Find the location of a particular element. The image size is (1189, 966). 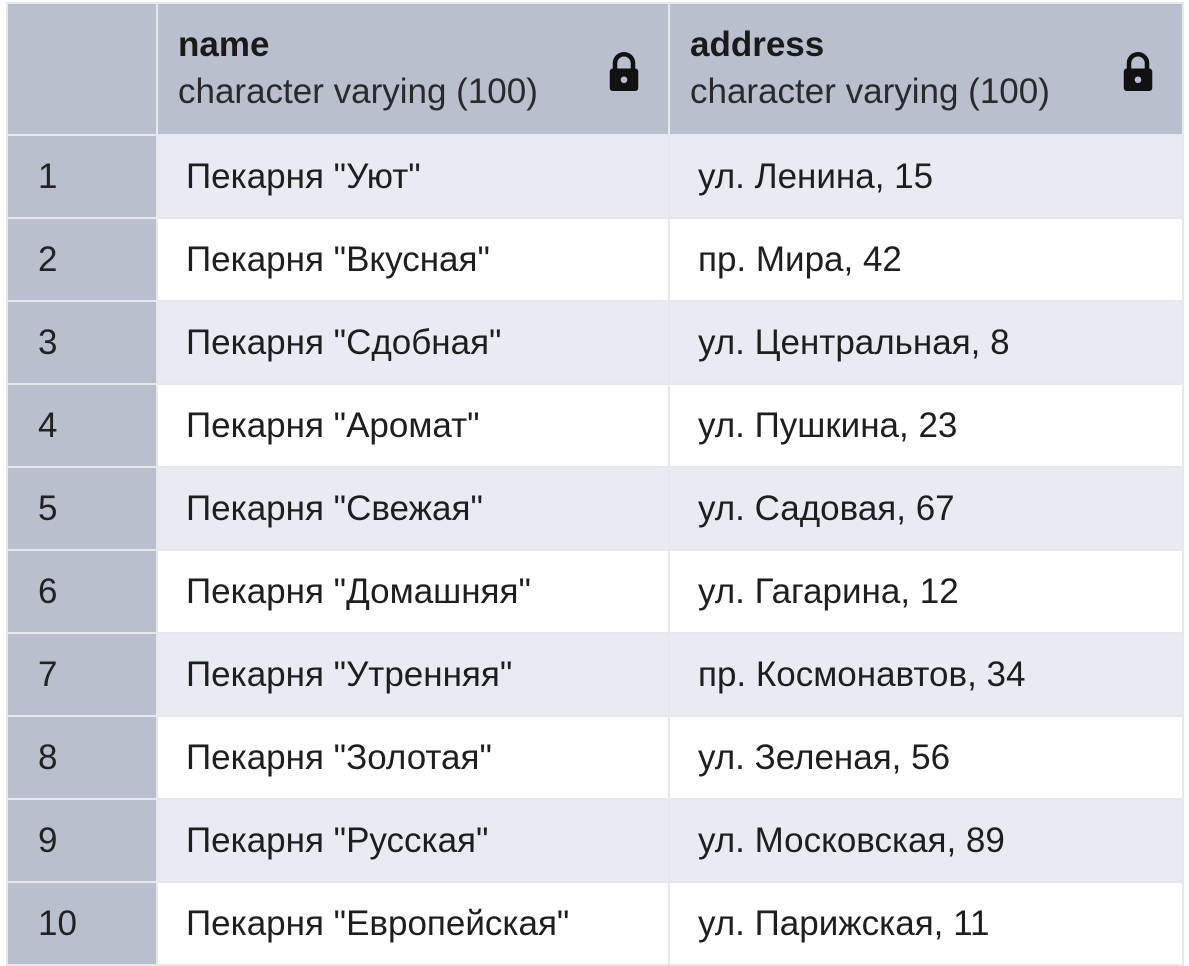

row-number: 3 is located at coordinates (82, 342).